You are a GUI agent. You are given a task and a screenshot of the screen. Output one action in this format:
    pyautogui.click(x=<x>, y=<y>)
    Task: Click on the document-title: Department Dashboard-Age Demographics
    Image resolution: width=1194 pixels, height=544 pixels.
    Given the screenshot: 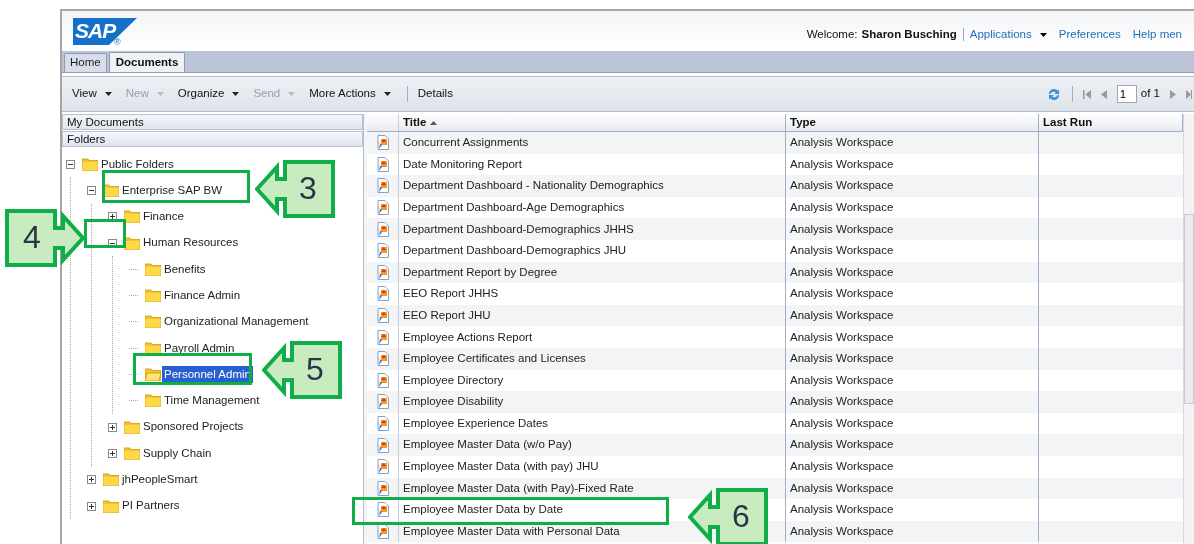 What is the action you would take?
    pyautogui.click(x=514, y=207)
    